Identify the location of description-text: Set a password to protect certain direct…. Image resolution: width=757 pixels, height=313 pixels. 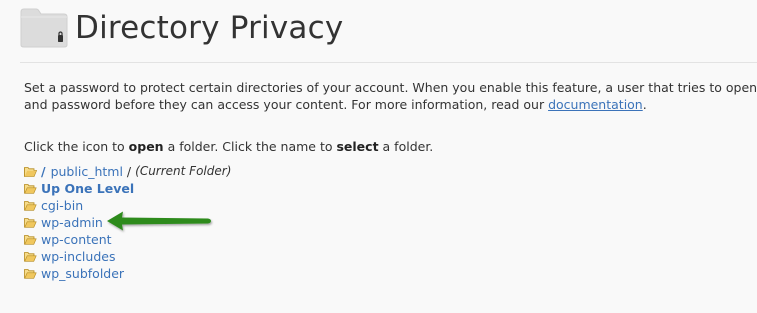
(390, 96).